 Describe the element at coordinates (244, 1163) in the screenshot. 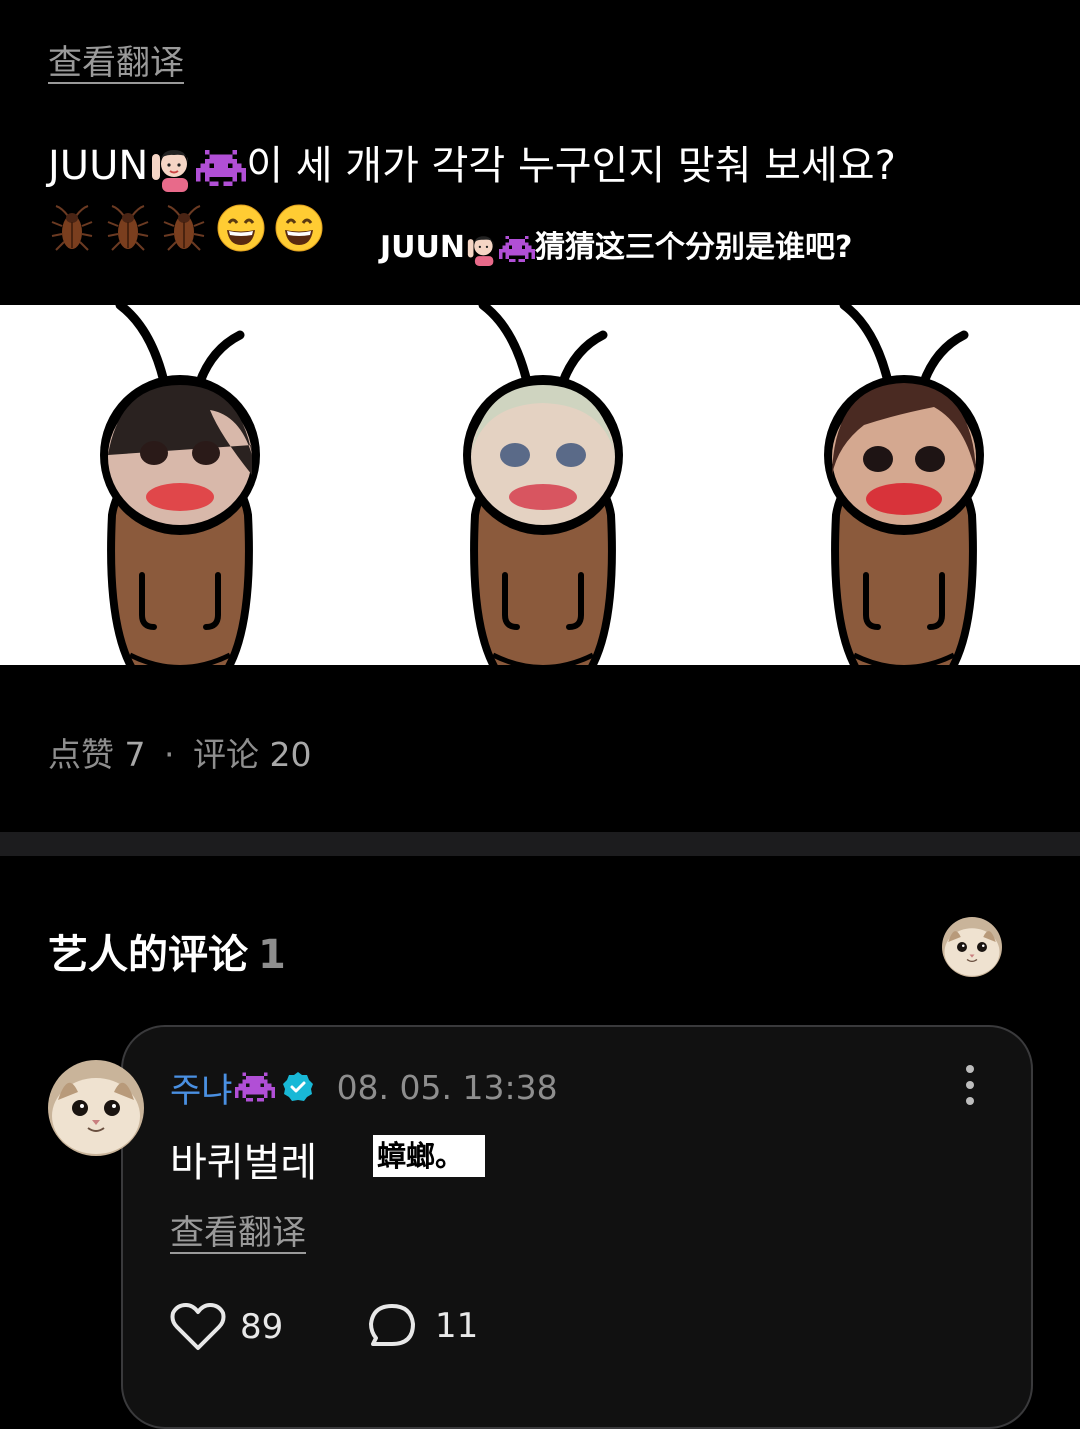

I see `comment-body: 바퀴벌레` at that location.